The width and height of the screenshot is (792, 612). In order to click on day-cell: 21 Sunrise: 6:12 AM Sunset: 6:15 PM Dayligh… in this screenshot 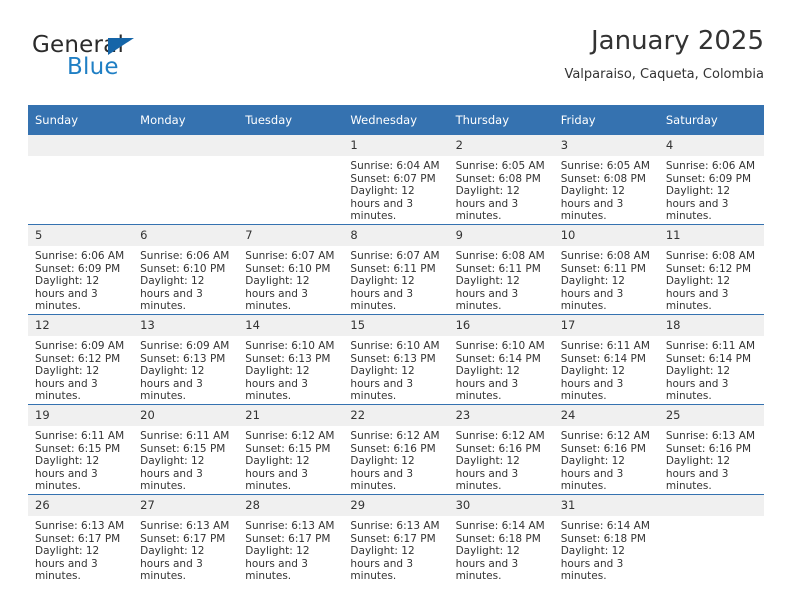, I will do `click(291, 449)`.